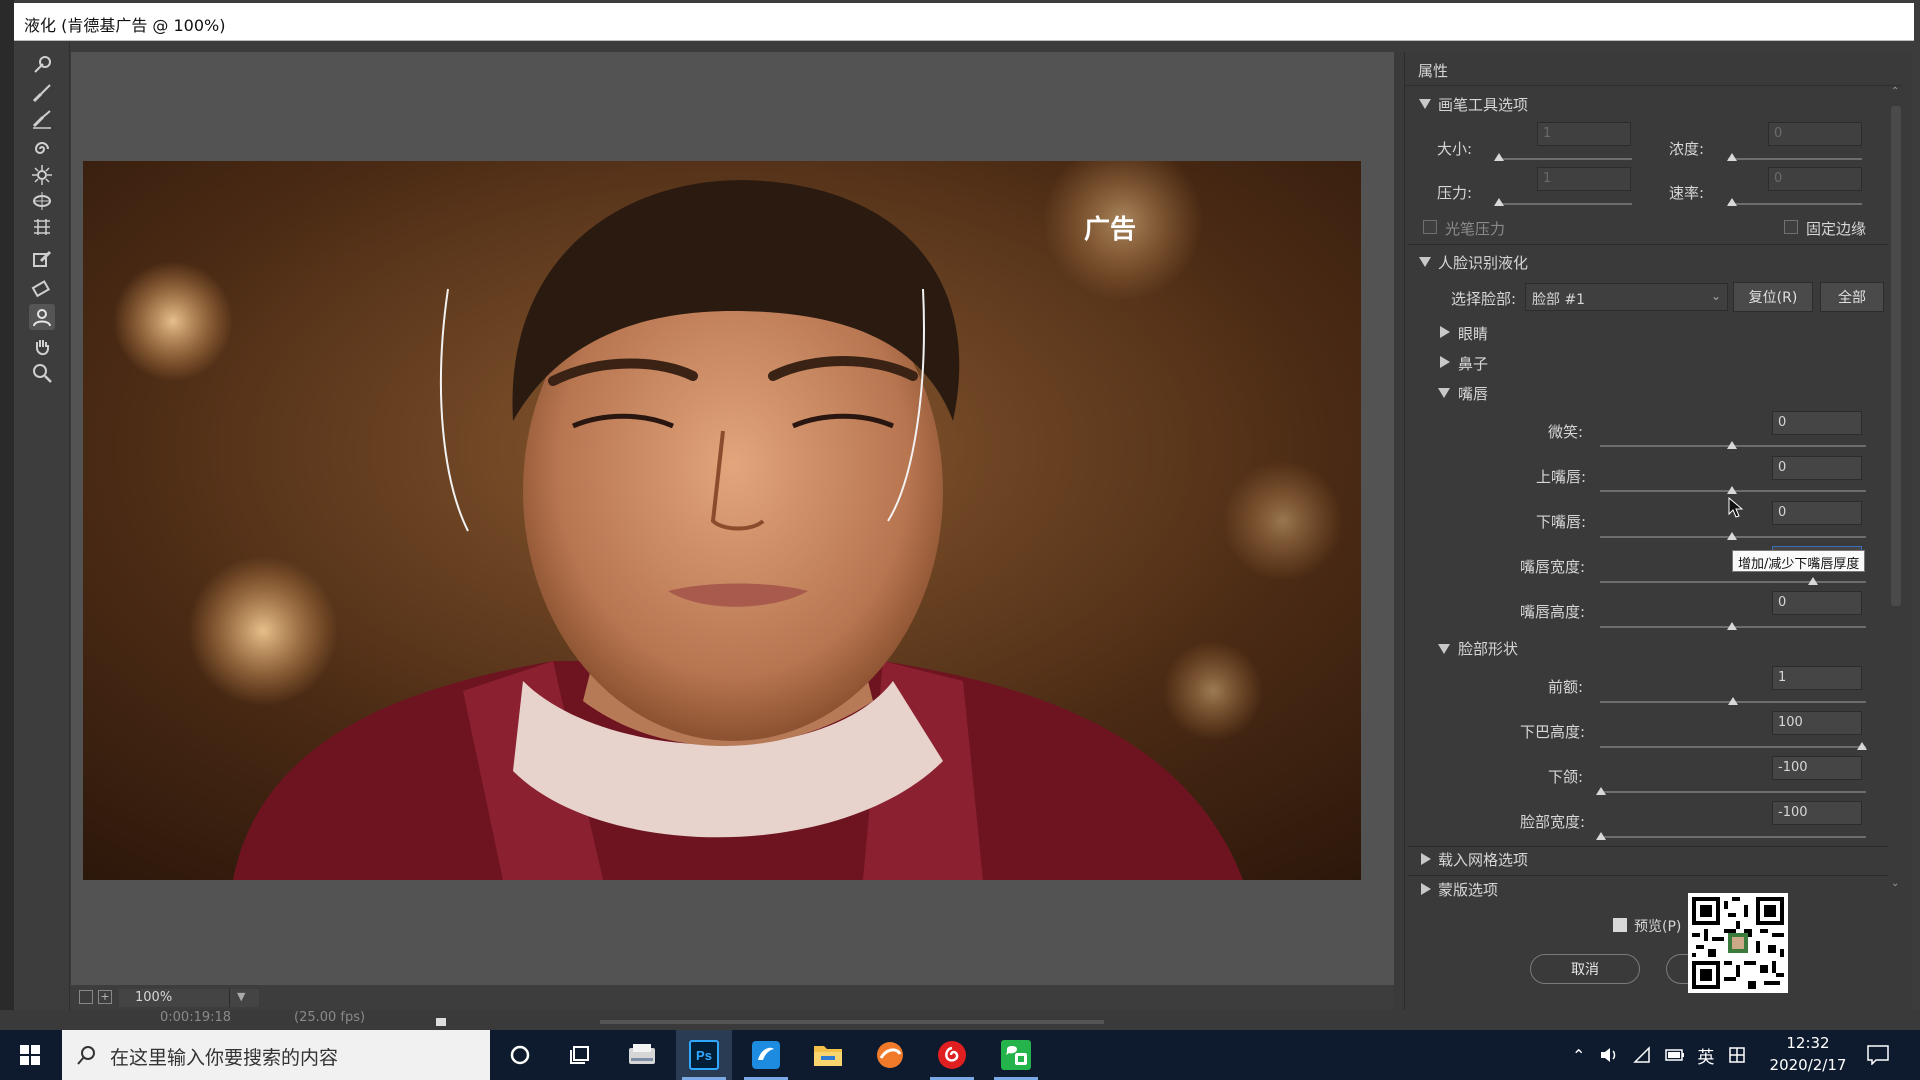  I want to click on pin-edges-checkbox, so click(1791, 227).